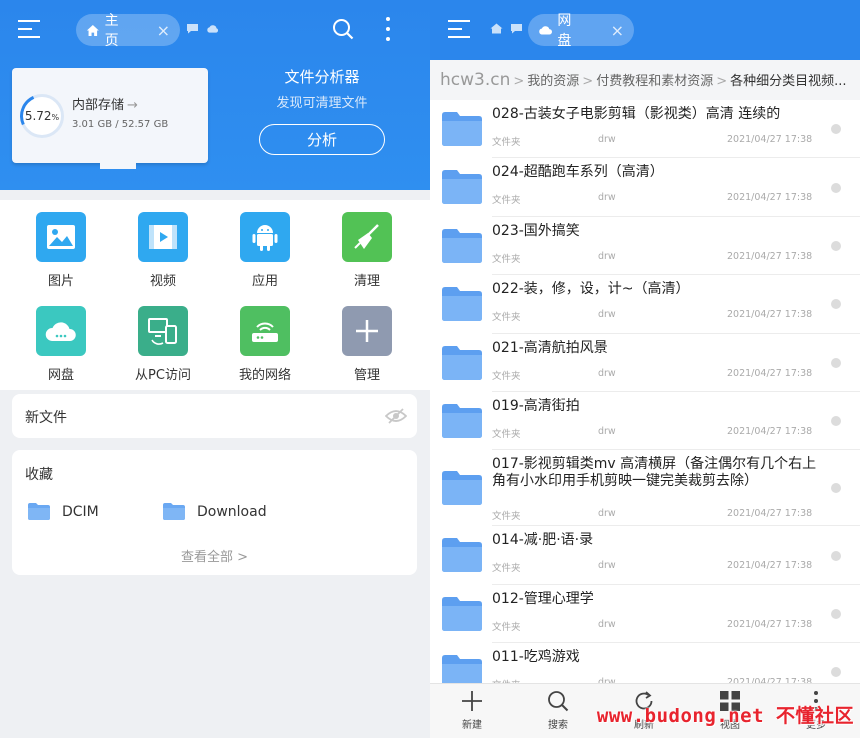 This screenshot has height=738, width=860. I want to click on toolbar-label: 新建, so click(472, 725).